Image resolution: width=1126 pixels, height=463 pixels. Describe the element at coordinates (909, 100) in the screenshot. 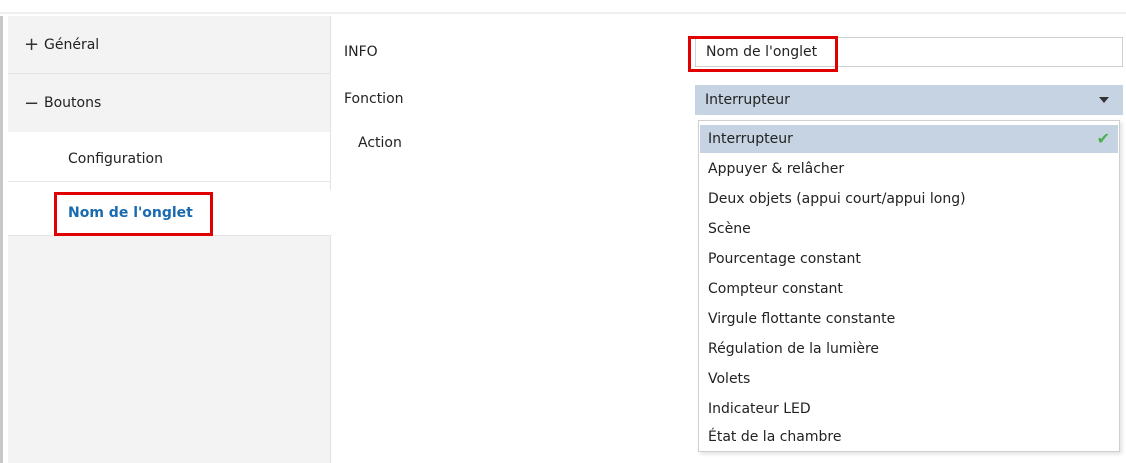

I see `fonction-select: Interrupteur` at that location.